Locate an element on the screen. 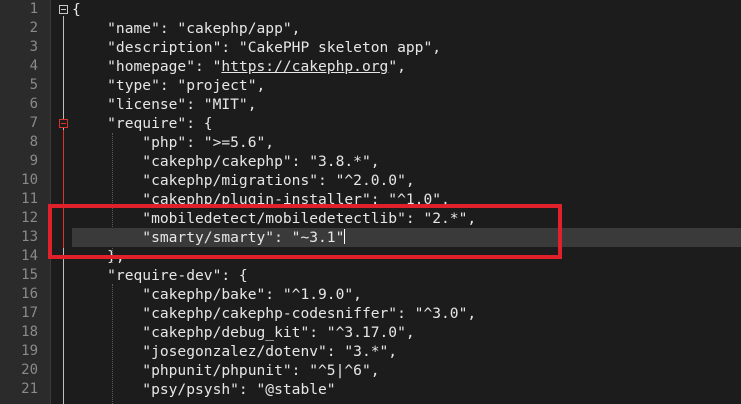  code-line: 10 "cakephp/migrations": "^2.0.0", is located at coordinates (370, 180).